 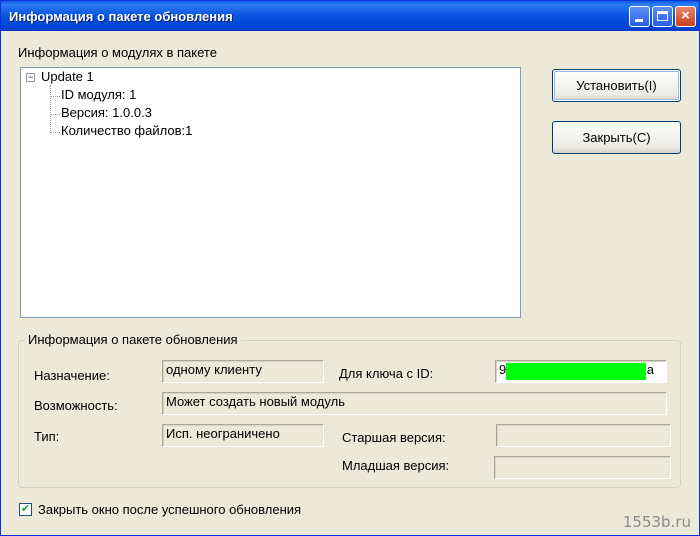 What do you see at coordinates (414, 403) in the screenshot?
I see `capability-field: Может создать новый модуль` at bounding box center [414, 403].